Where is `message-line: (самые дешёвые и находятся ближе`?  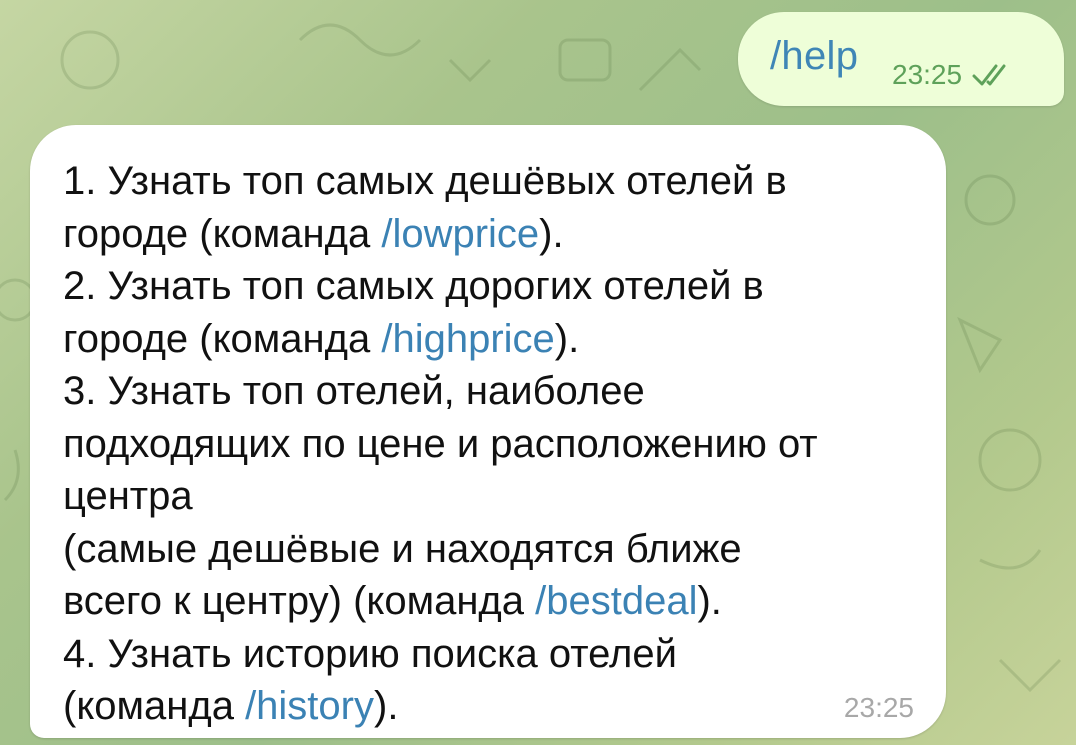
message-line: (самые дешёвые и находятся ближе is located at coordinates (493, 549).